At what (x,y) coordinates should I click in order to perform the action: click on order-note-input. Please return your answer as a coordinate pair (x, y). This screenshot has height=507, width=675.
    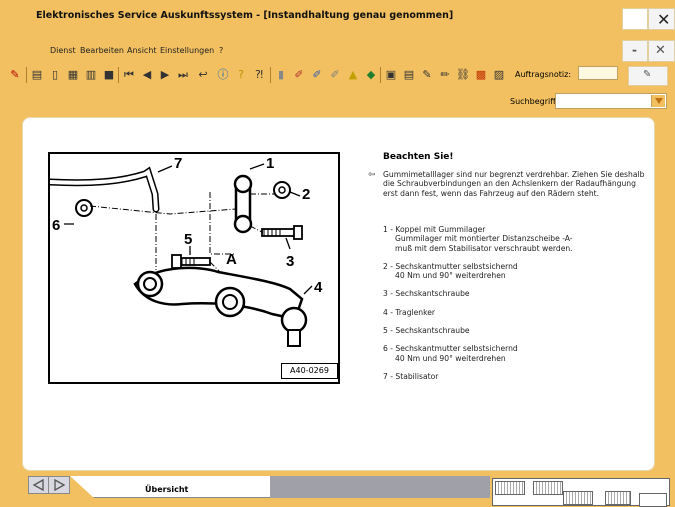
    Looking at the image, I should click on (598, 73).